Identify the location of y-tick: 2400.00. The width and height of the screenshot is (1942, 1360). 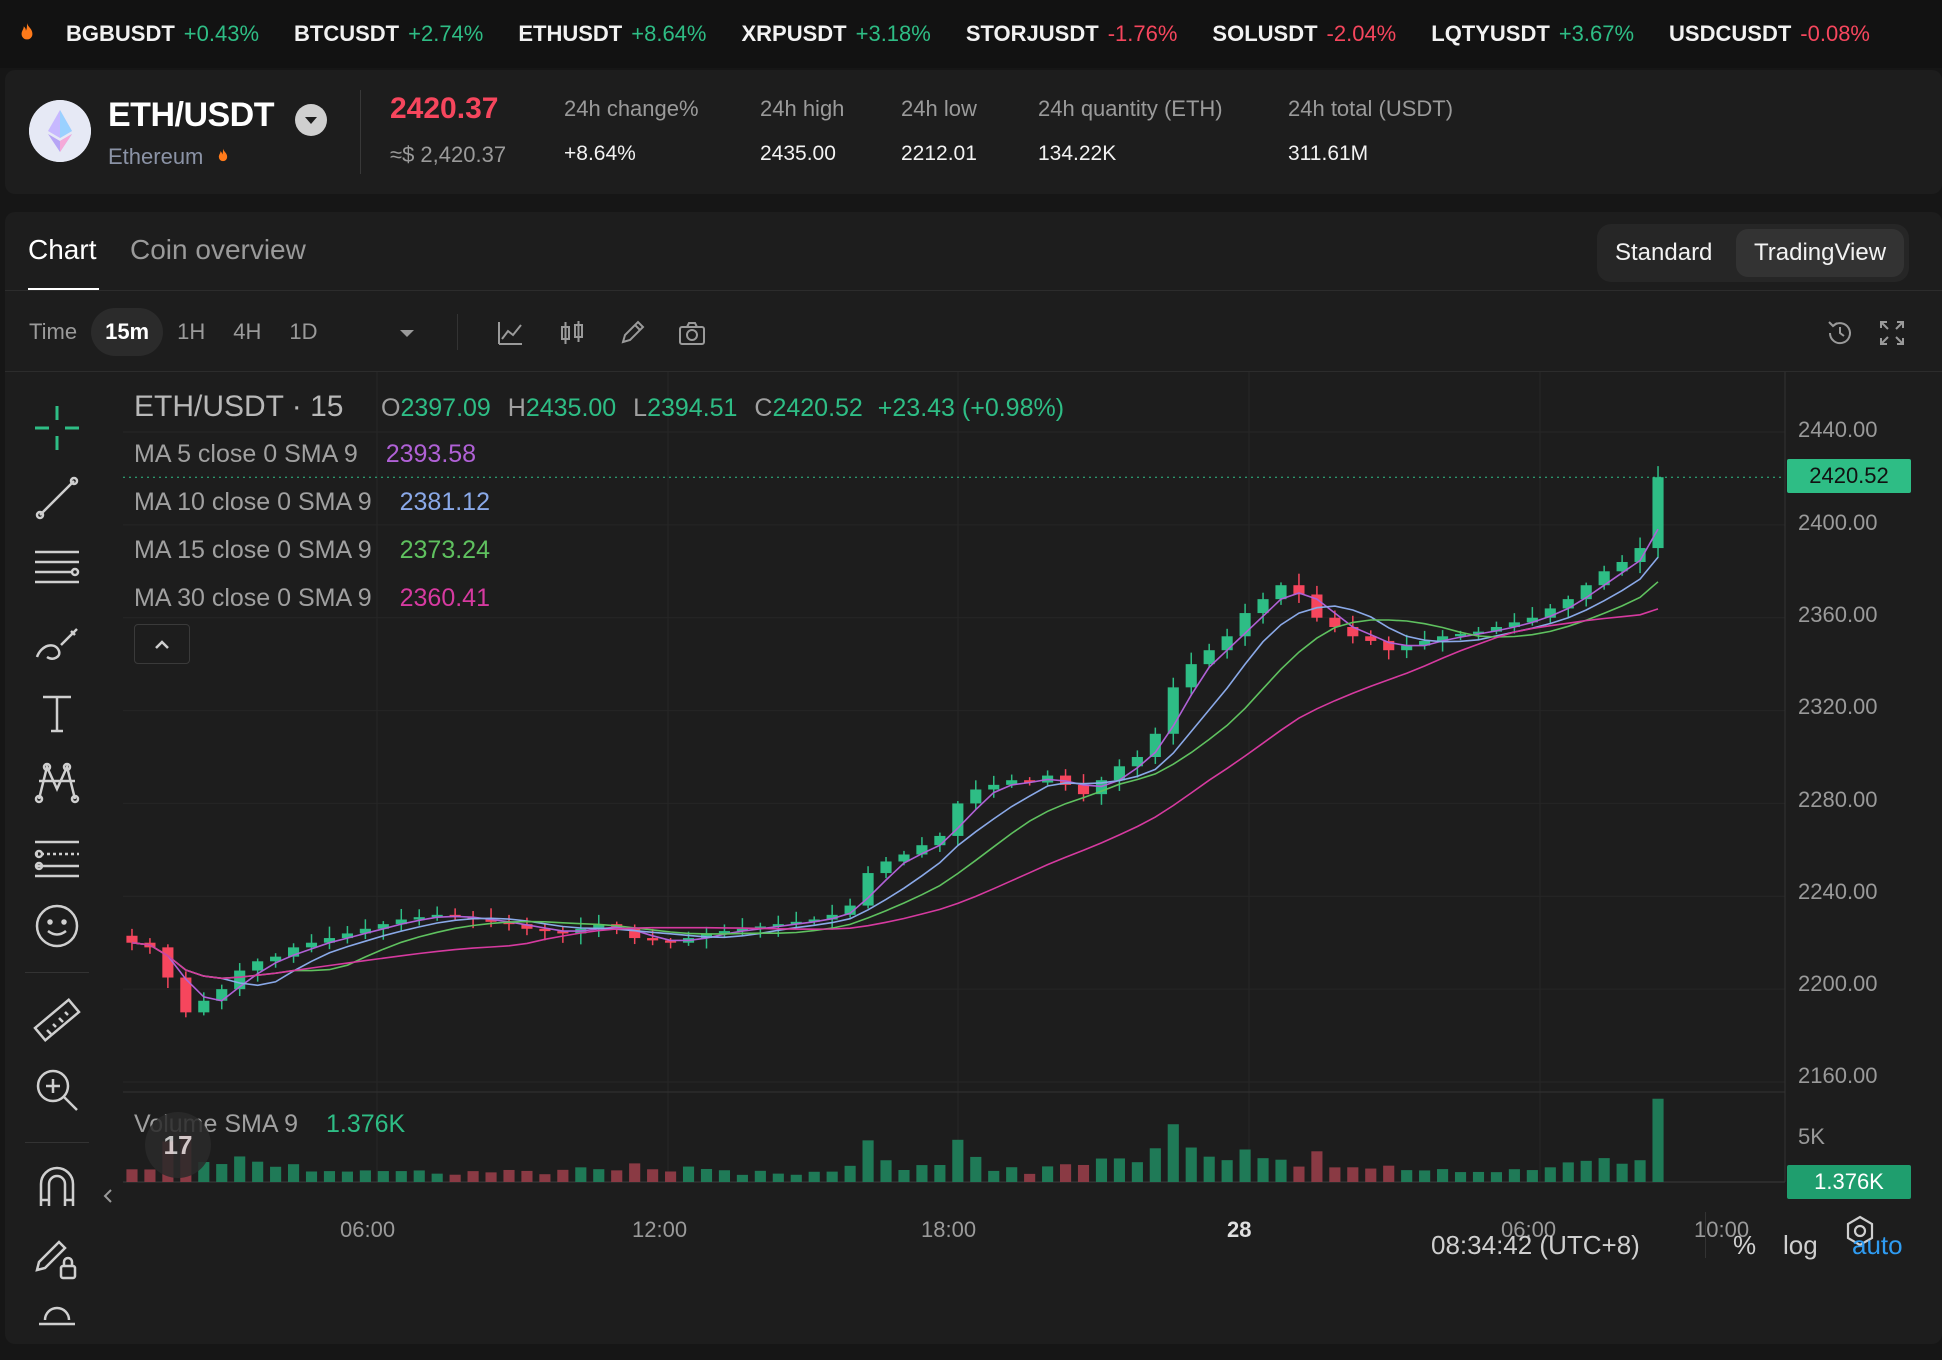
(1838, 522).